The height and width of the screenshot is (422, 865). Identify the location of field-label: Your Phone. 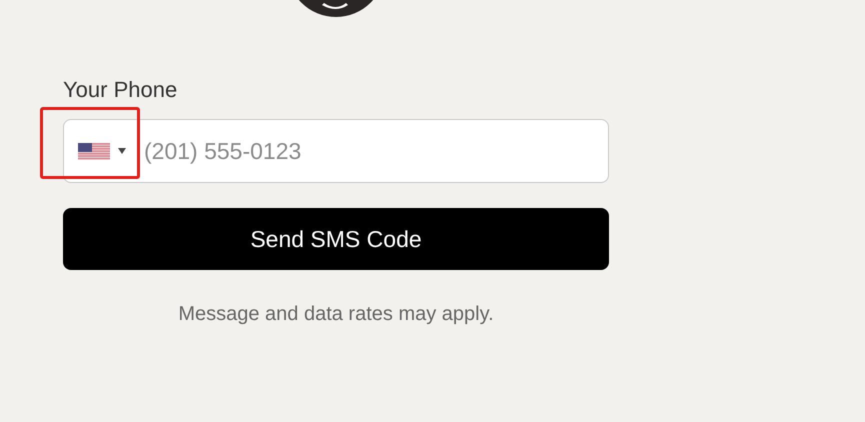
(120, 90).